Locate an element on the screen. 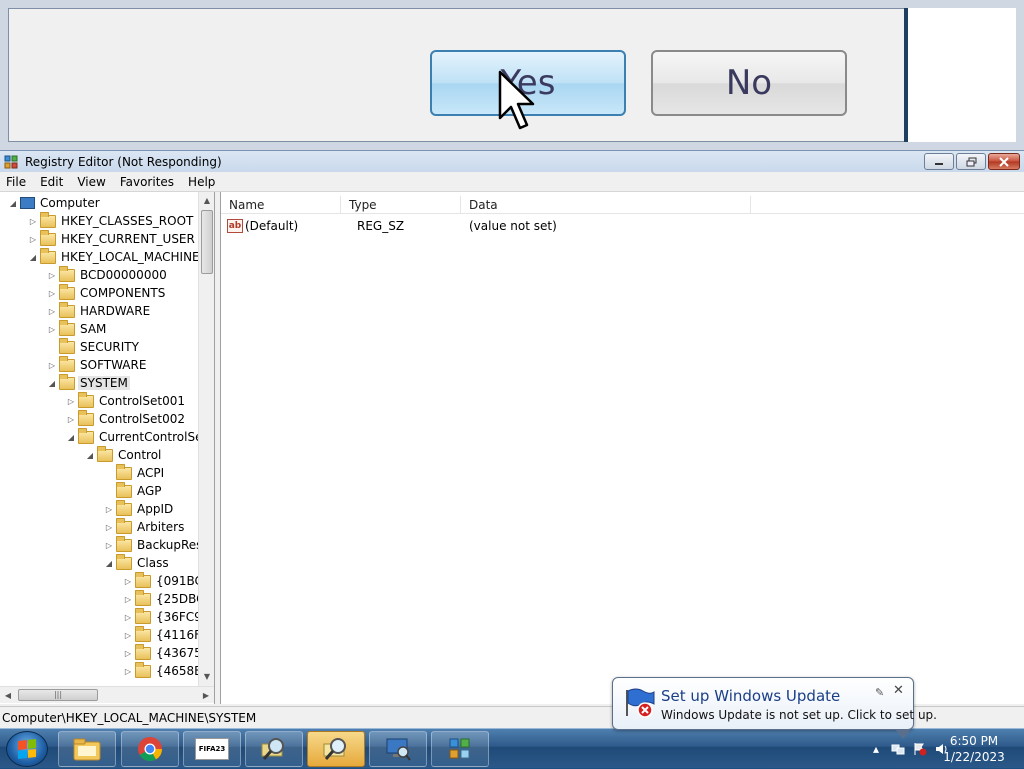 The image size is (1024, 769). column-header-type: Type is located at coordinates (401, 205).